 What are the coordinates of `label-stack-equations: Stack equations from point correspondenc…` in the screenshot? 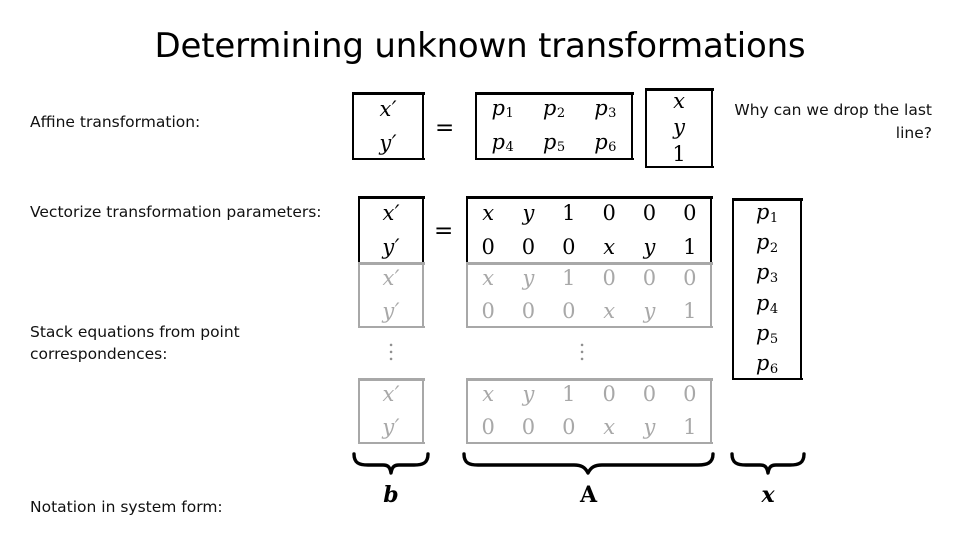 It's located at (135, 343).